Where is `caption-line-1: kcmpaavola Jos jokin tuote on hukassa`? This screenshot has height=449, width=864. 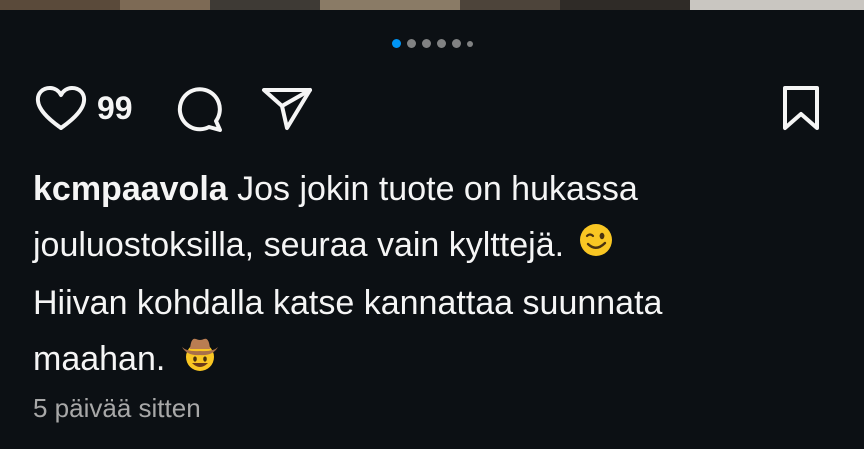
caption-line-1: kcmpaavola Jos jokin tuote on hukassa is located at coordinates (433, 189).